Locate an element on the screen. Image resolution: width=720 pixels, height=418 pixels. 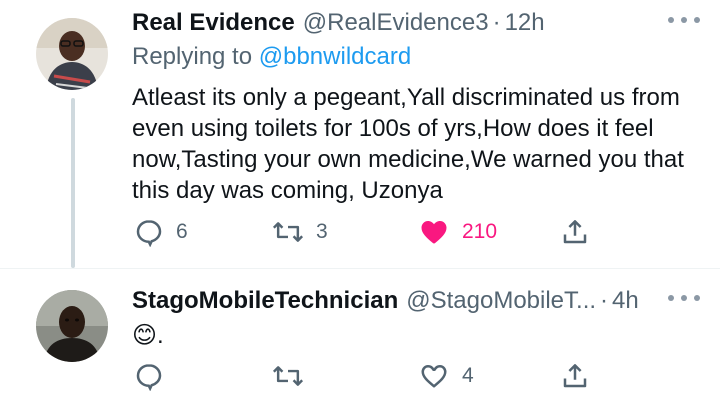
display-name: Real Evidence is located at coordinates (213, 23).